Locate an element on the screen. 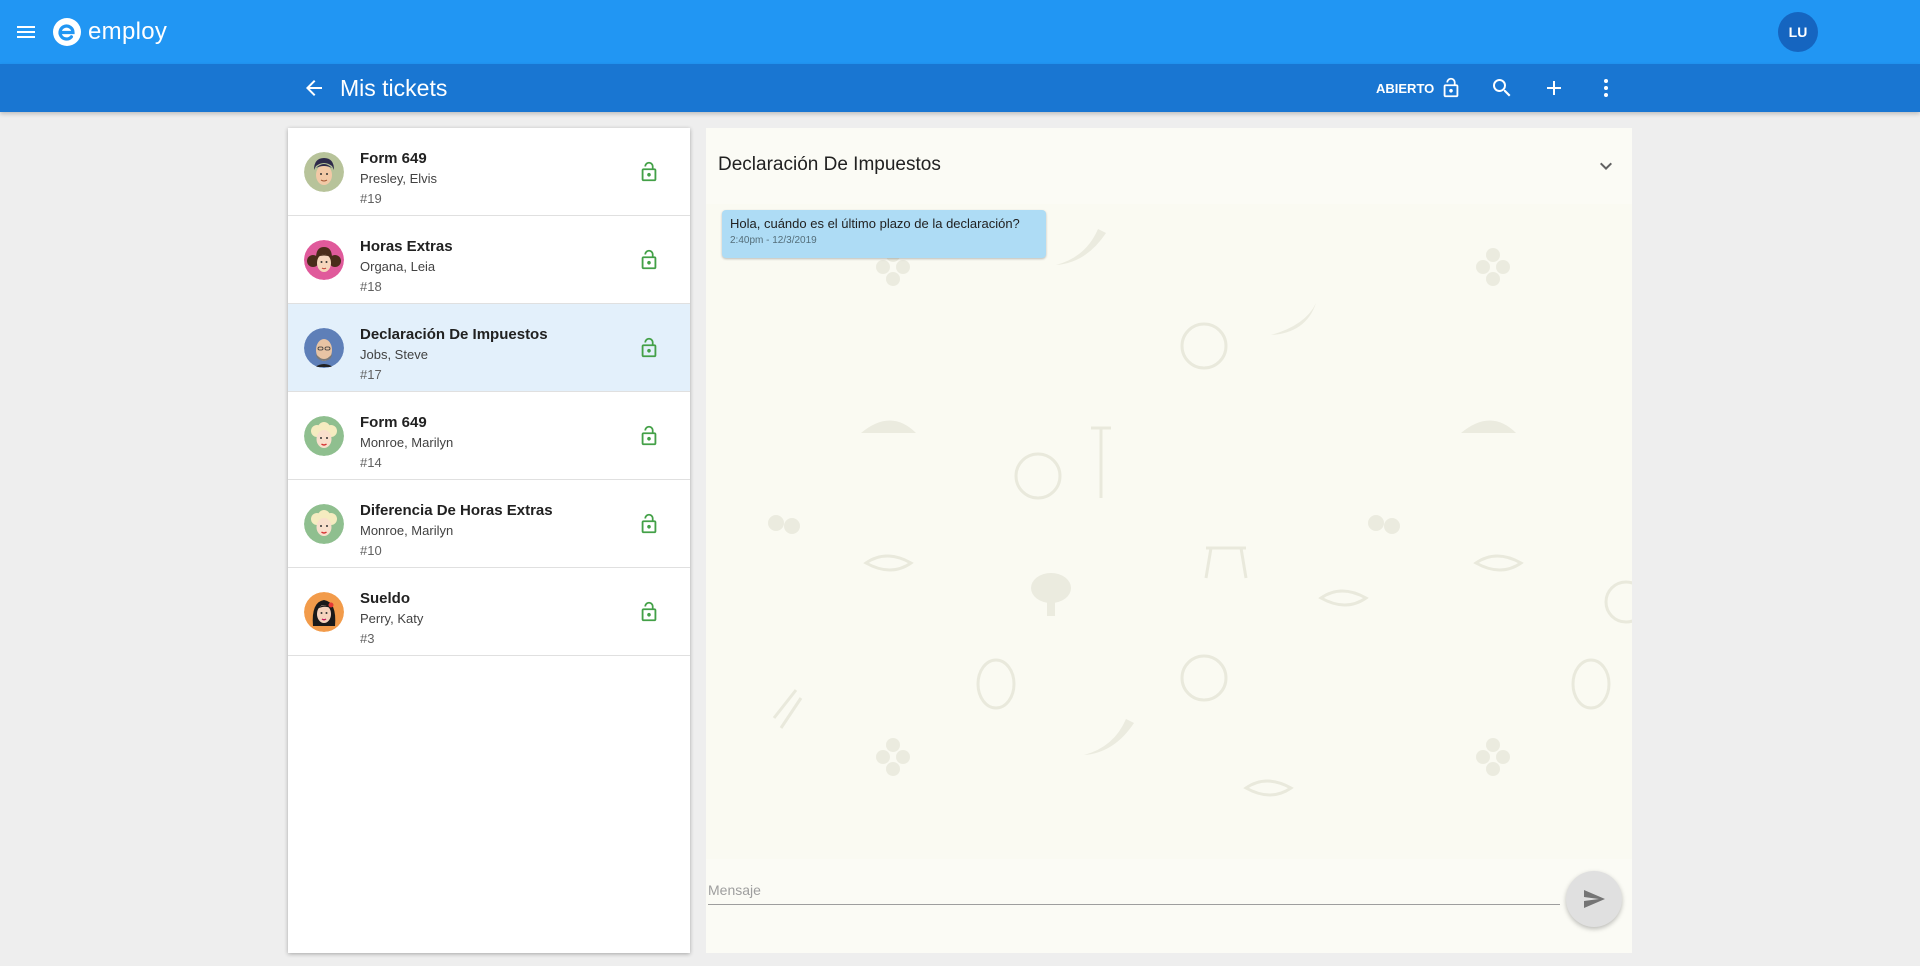 This screenshot has width=1920, height=966. app-bar: employ LU is located at coordinates (960, 32).